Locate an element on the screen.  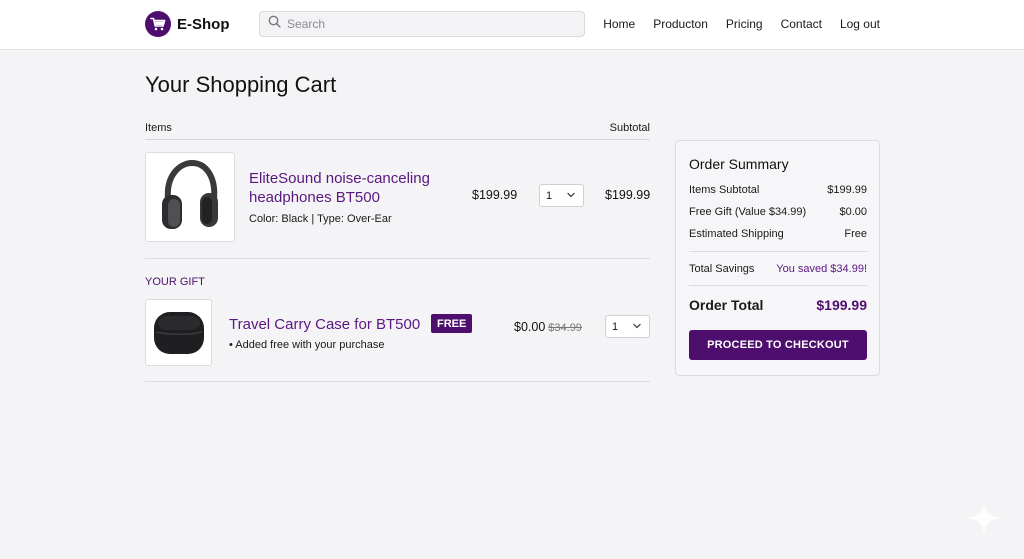
nav-log-out: Log out is located at coordinates (860, 24).